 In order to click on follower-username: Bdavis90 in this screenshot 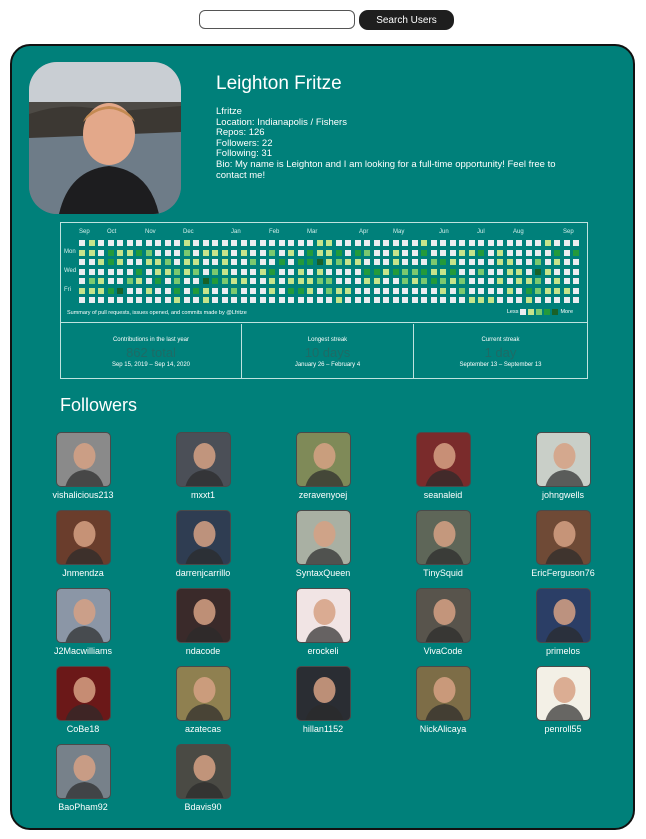, I will do `click(203, 807)`.